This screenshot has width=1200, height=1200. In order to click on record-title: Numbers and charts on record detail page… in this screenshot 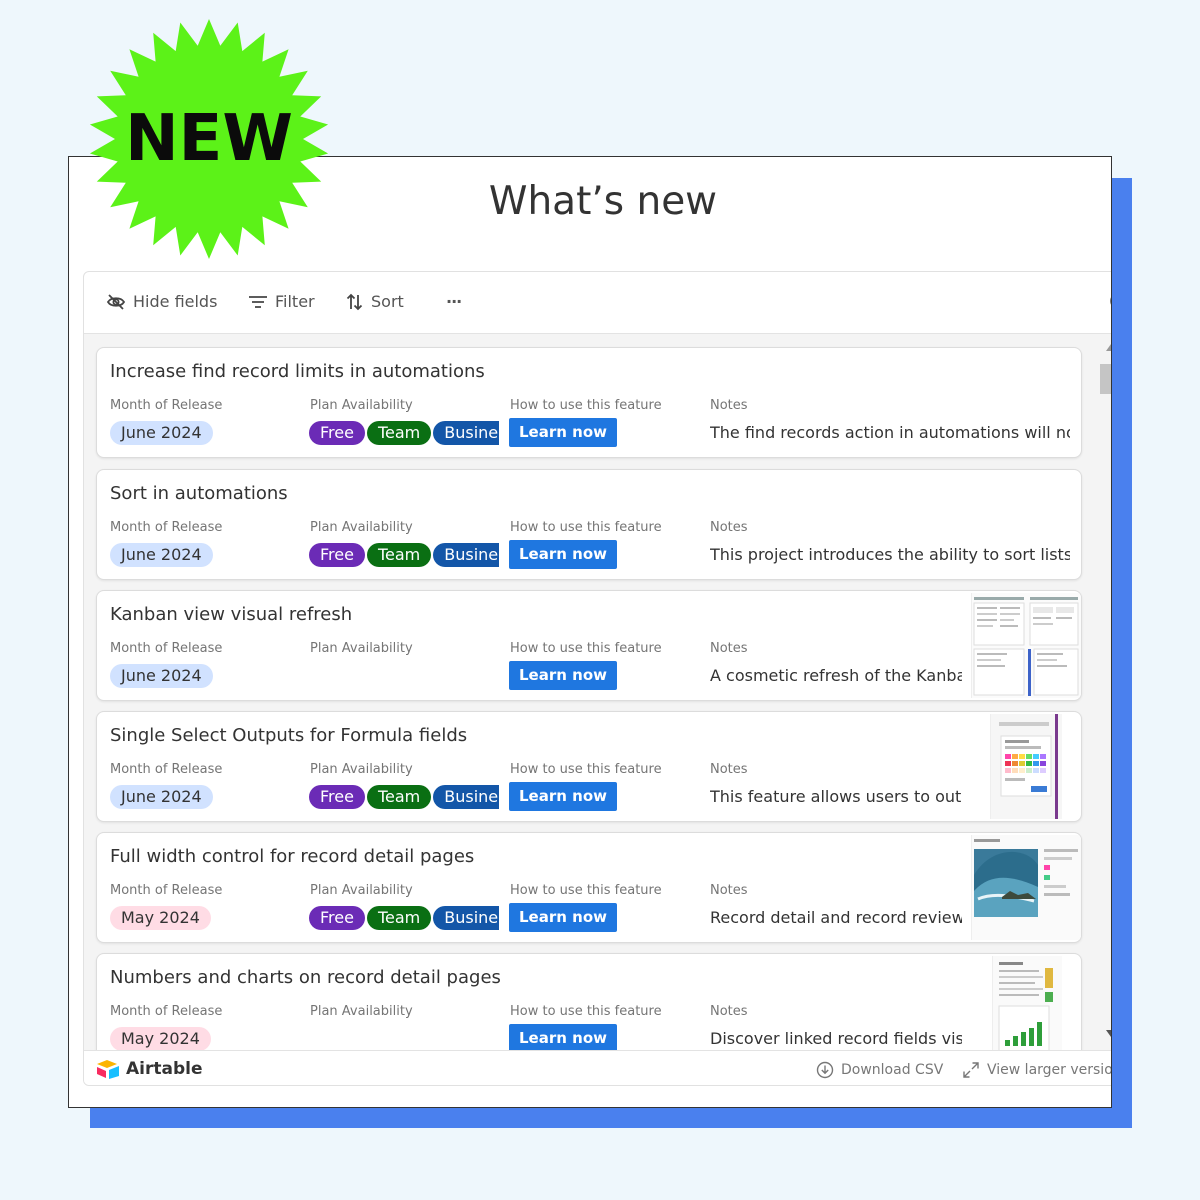, I will do `click(305, 977)`.